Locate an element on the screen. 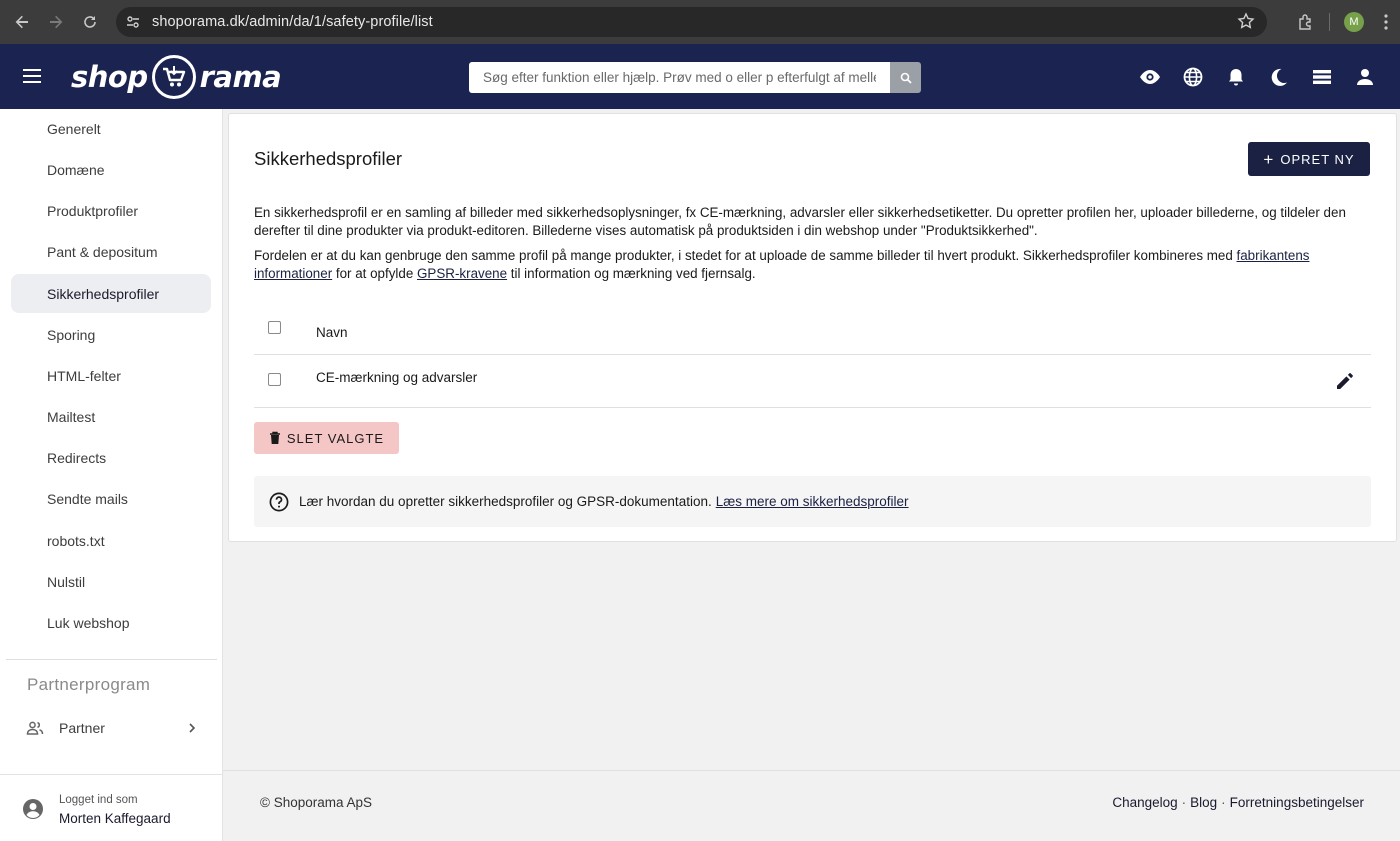 This screenshot has width=1400, height=841. help-question-icon is located at coordinates (279, 502).